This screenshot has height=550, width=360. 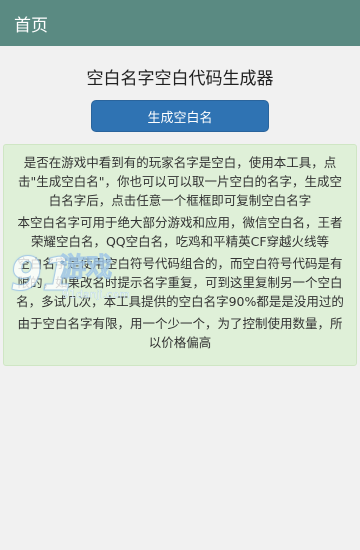 I want to click on button-row: 生成空白名, so click(x=180, y=116).